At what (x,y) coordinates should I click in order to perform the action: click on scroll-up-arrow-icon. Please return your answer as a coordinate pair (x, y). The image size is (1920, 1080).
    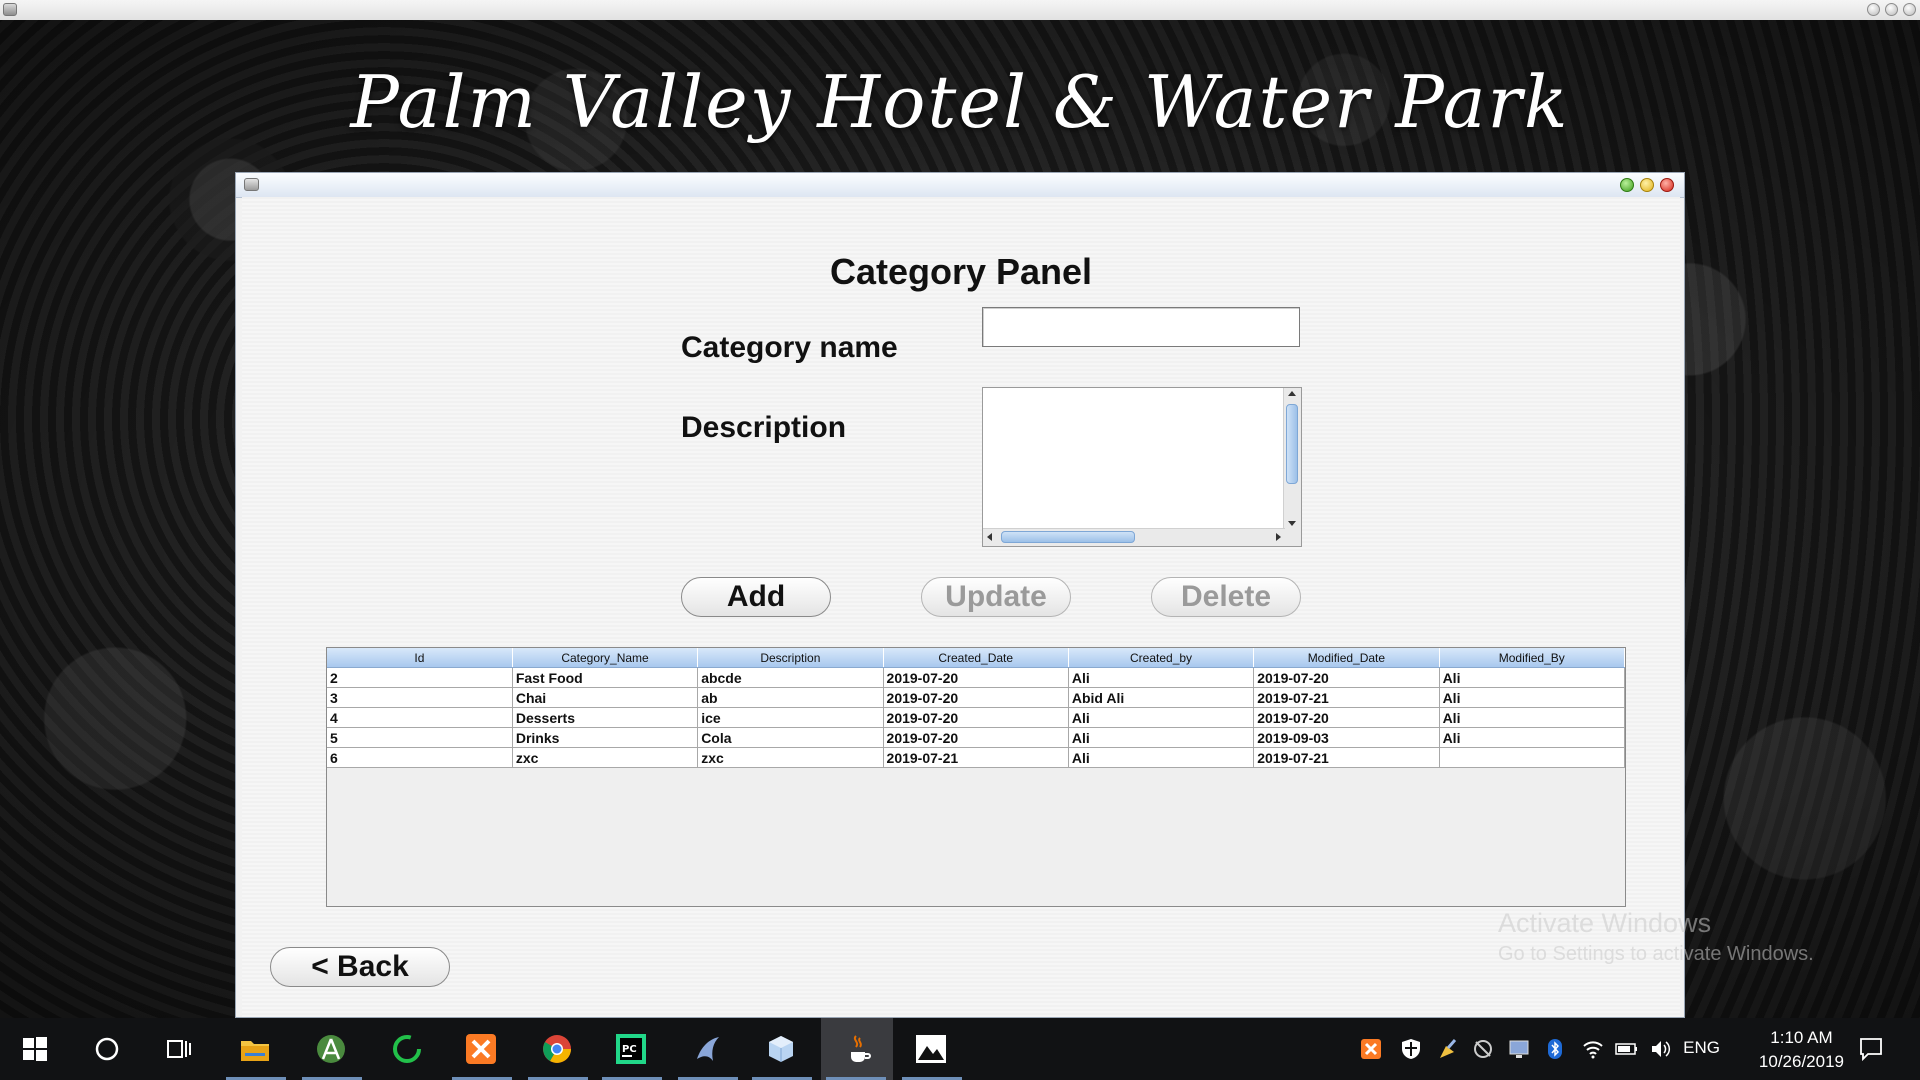
    Looking at the image, I should click on (1292, 393).